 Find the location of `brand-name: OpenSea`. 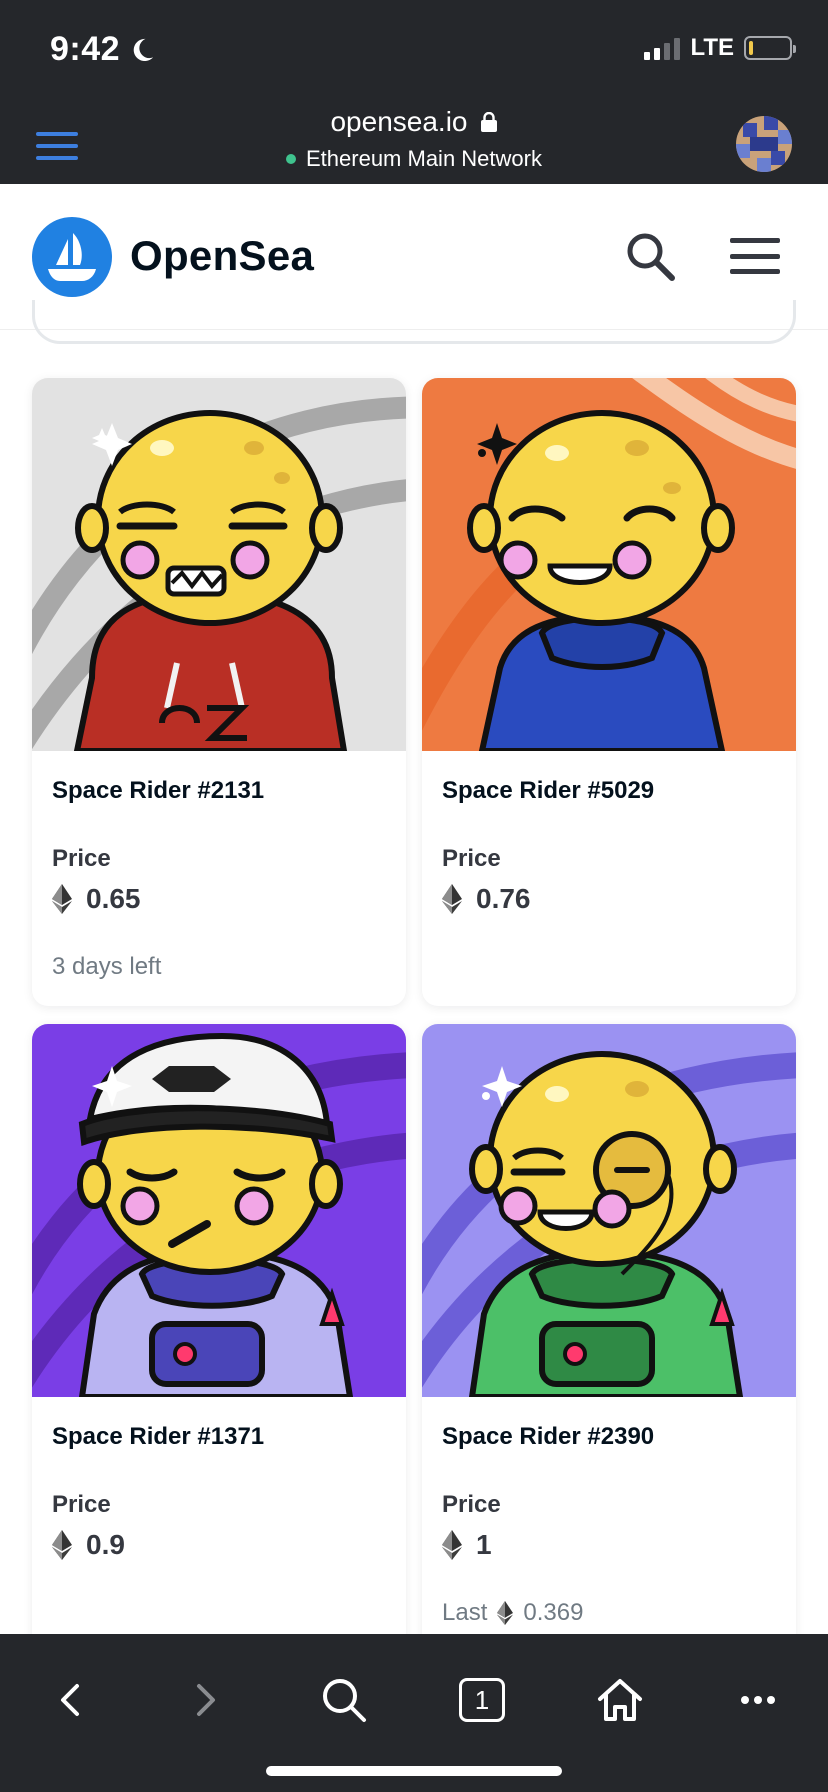

brand-name: OpenSea is located at coordinates (222, 256).